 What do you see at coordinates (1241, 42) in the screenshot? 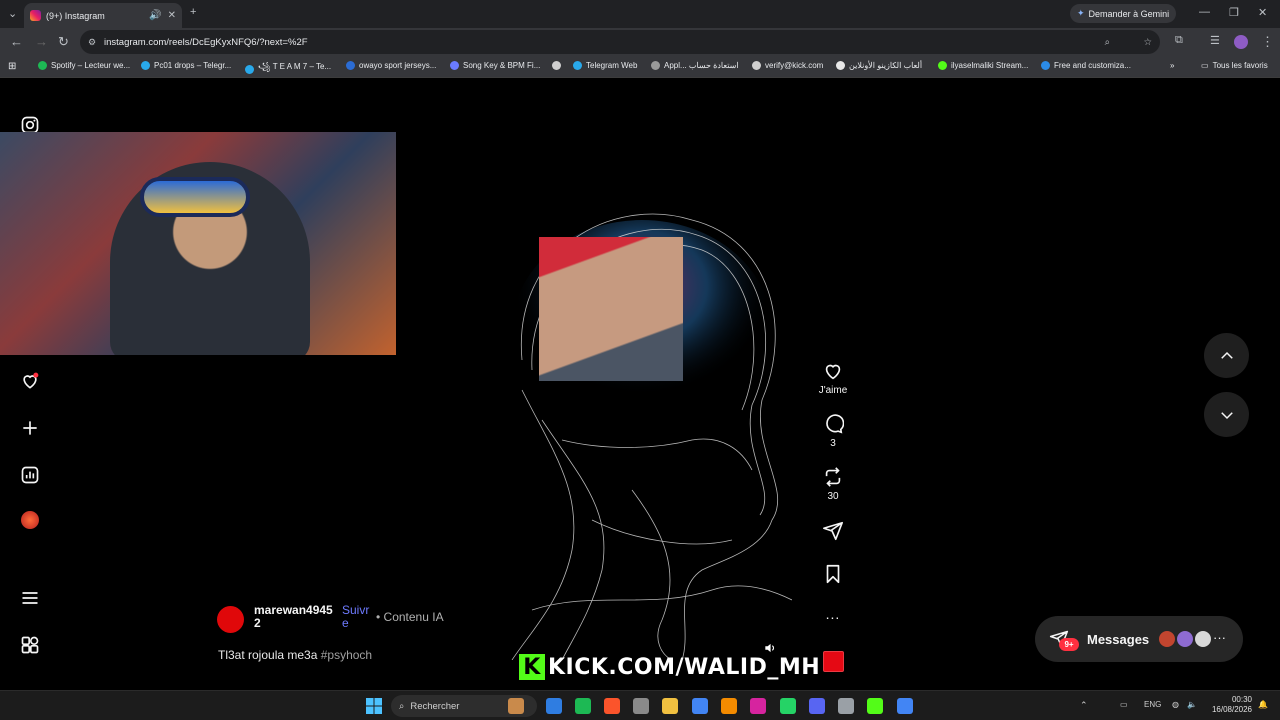
I see `profile-avatar` at bounding box center [1241, 42].